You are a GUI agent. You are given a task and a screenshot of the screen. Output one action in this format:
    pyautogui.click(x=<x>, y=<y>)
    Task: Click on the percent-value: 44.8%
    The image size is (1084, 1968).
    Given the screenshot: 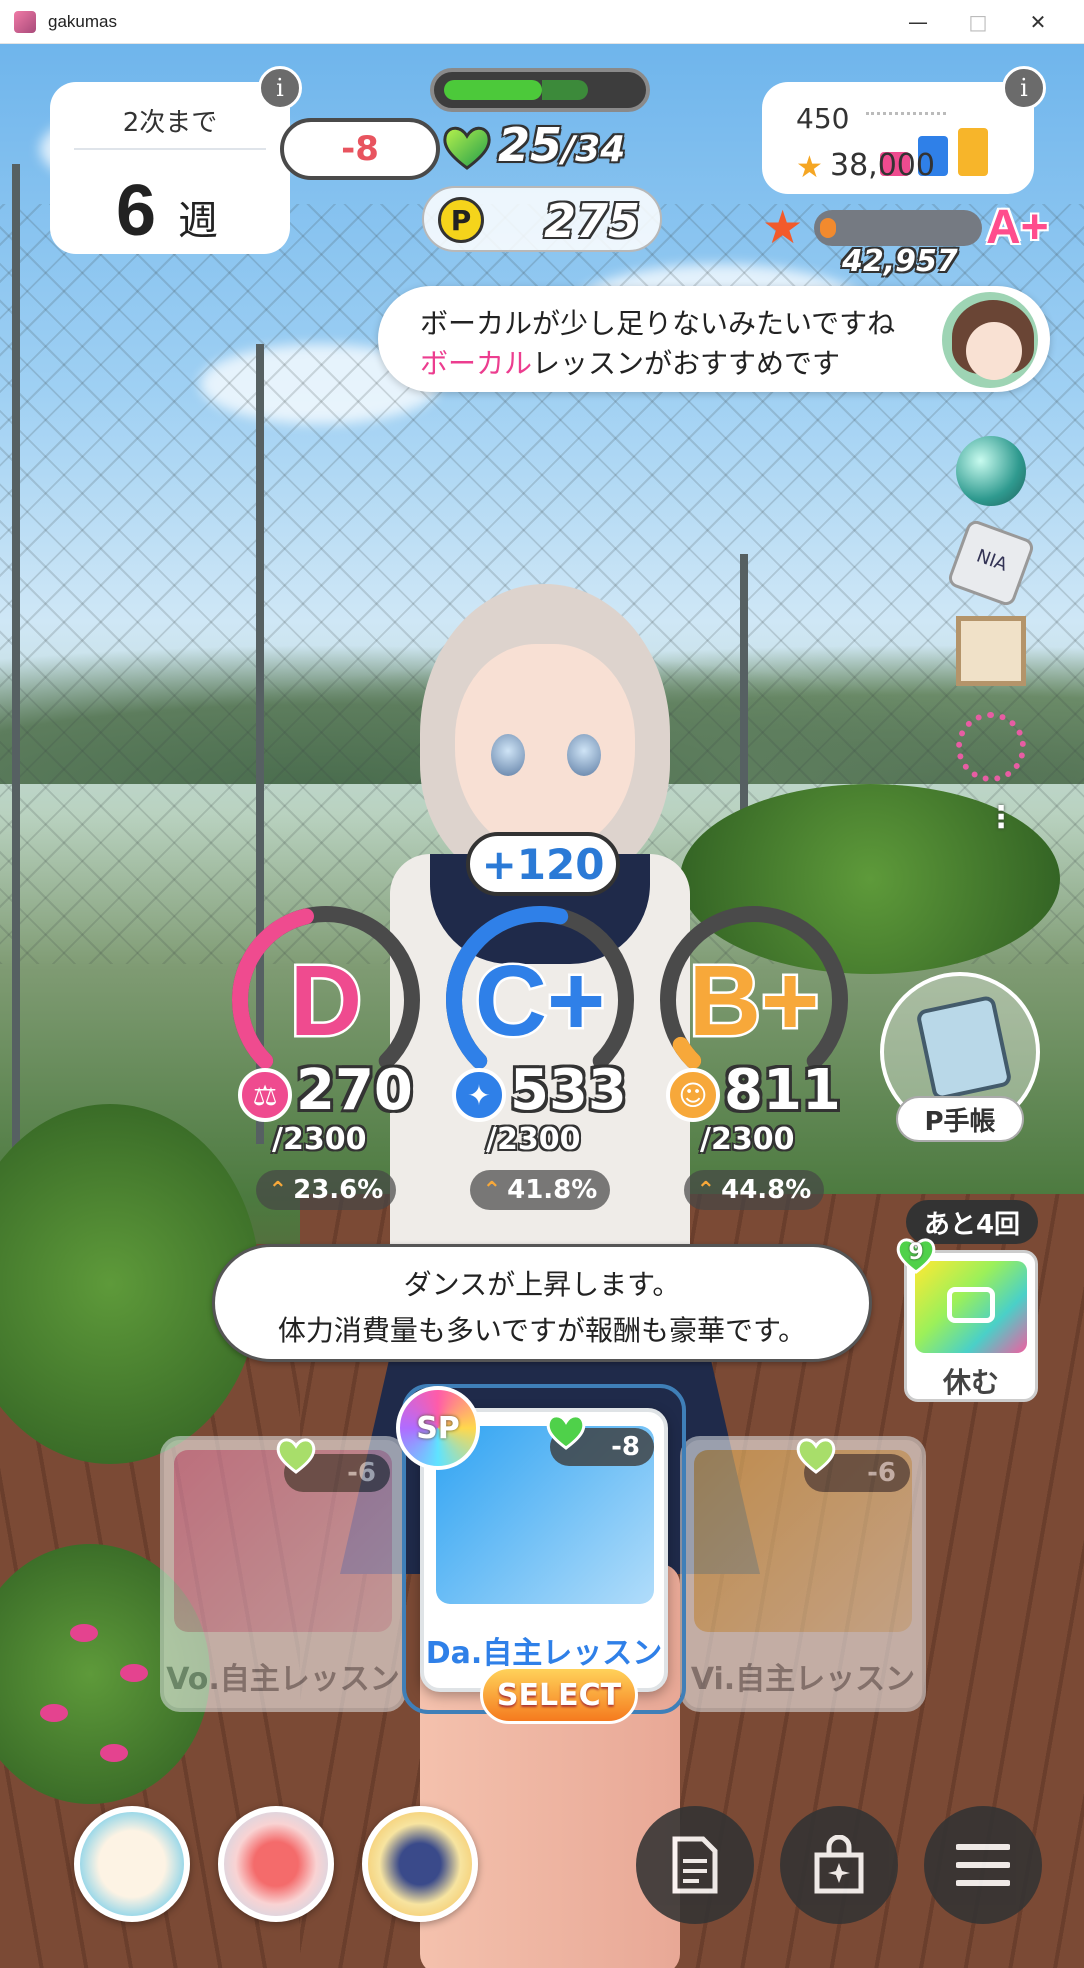 What is the action you would take?
    pyautogui.click(x=766, y=1190)
    